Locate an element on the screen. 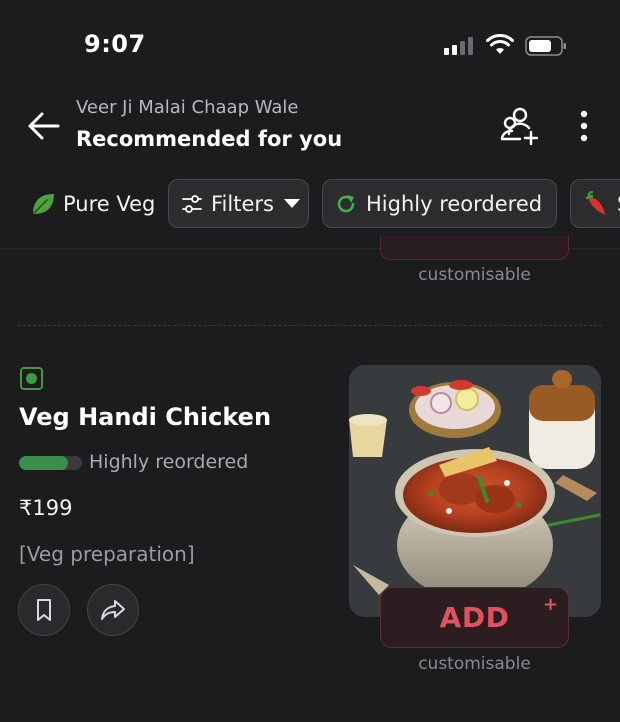 The image size is (620, 722). more-vertical-icon is located at coordinates (584, 126).